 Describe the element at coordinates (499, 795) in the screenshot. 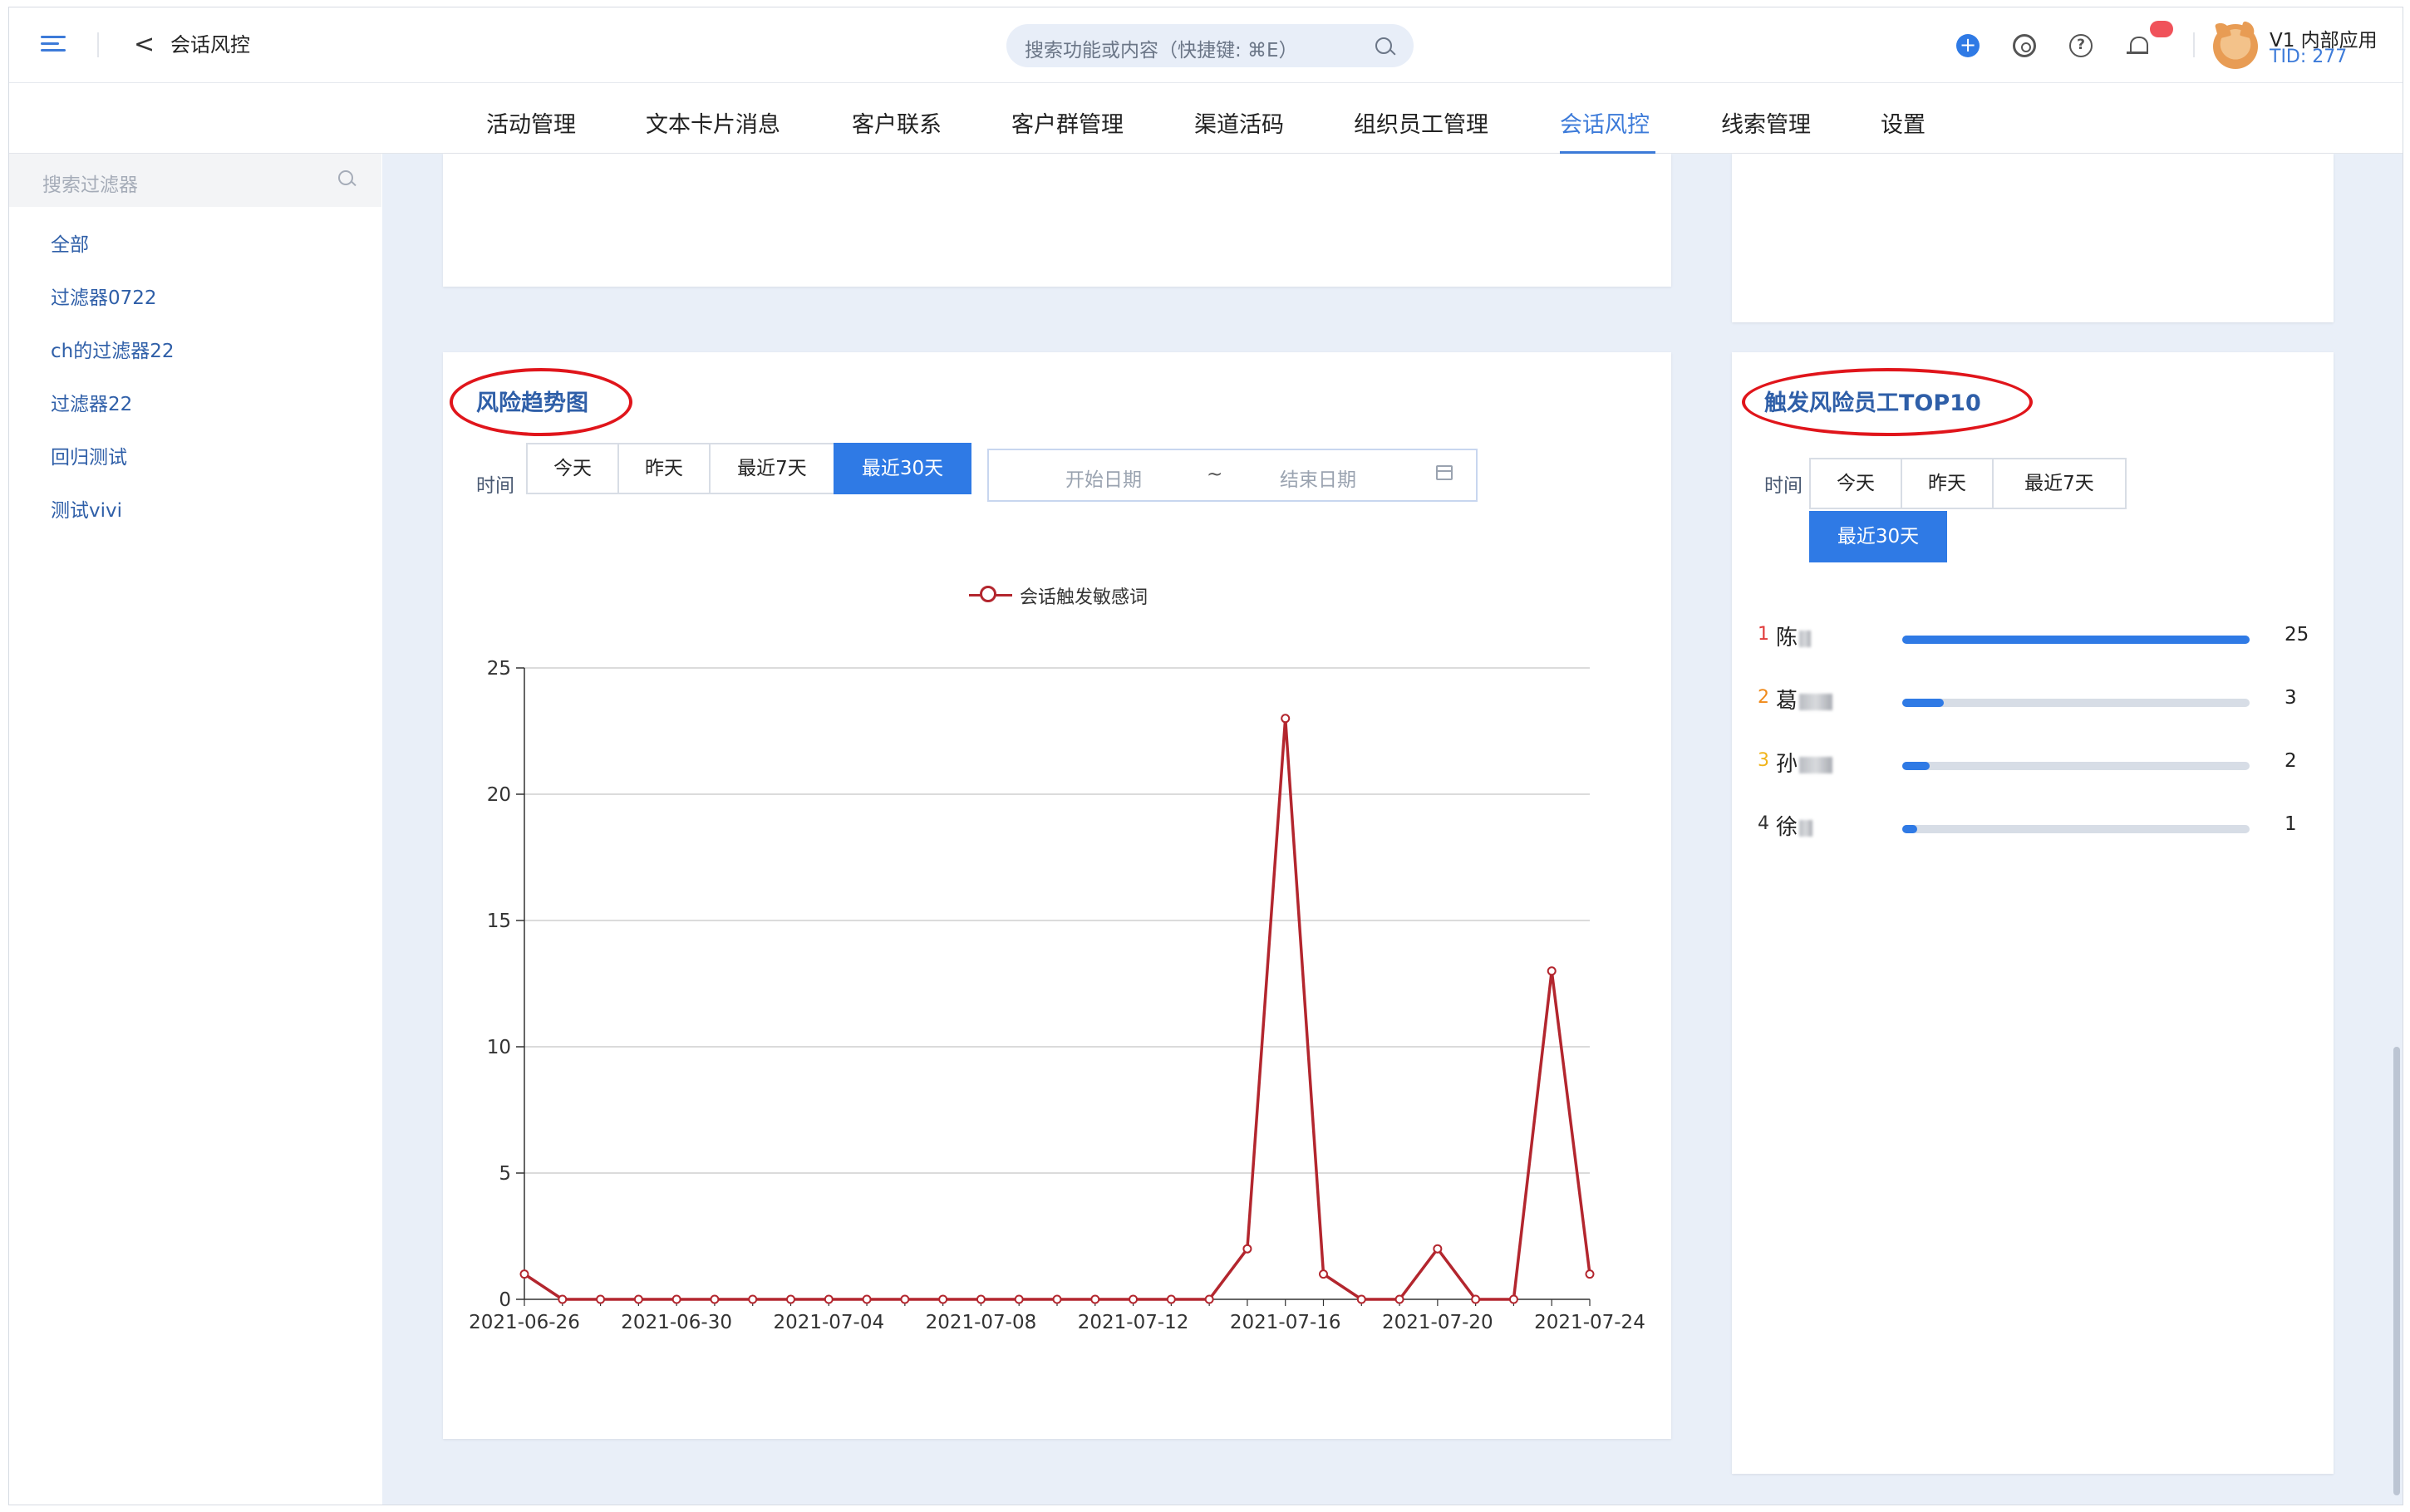

I see `y-tick-label: 20` at that location.